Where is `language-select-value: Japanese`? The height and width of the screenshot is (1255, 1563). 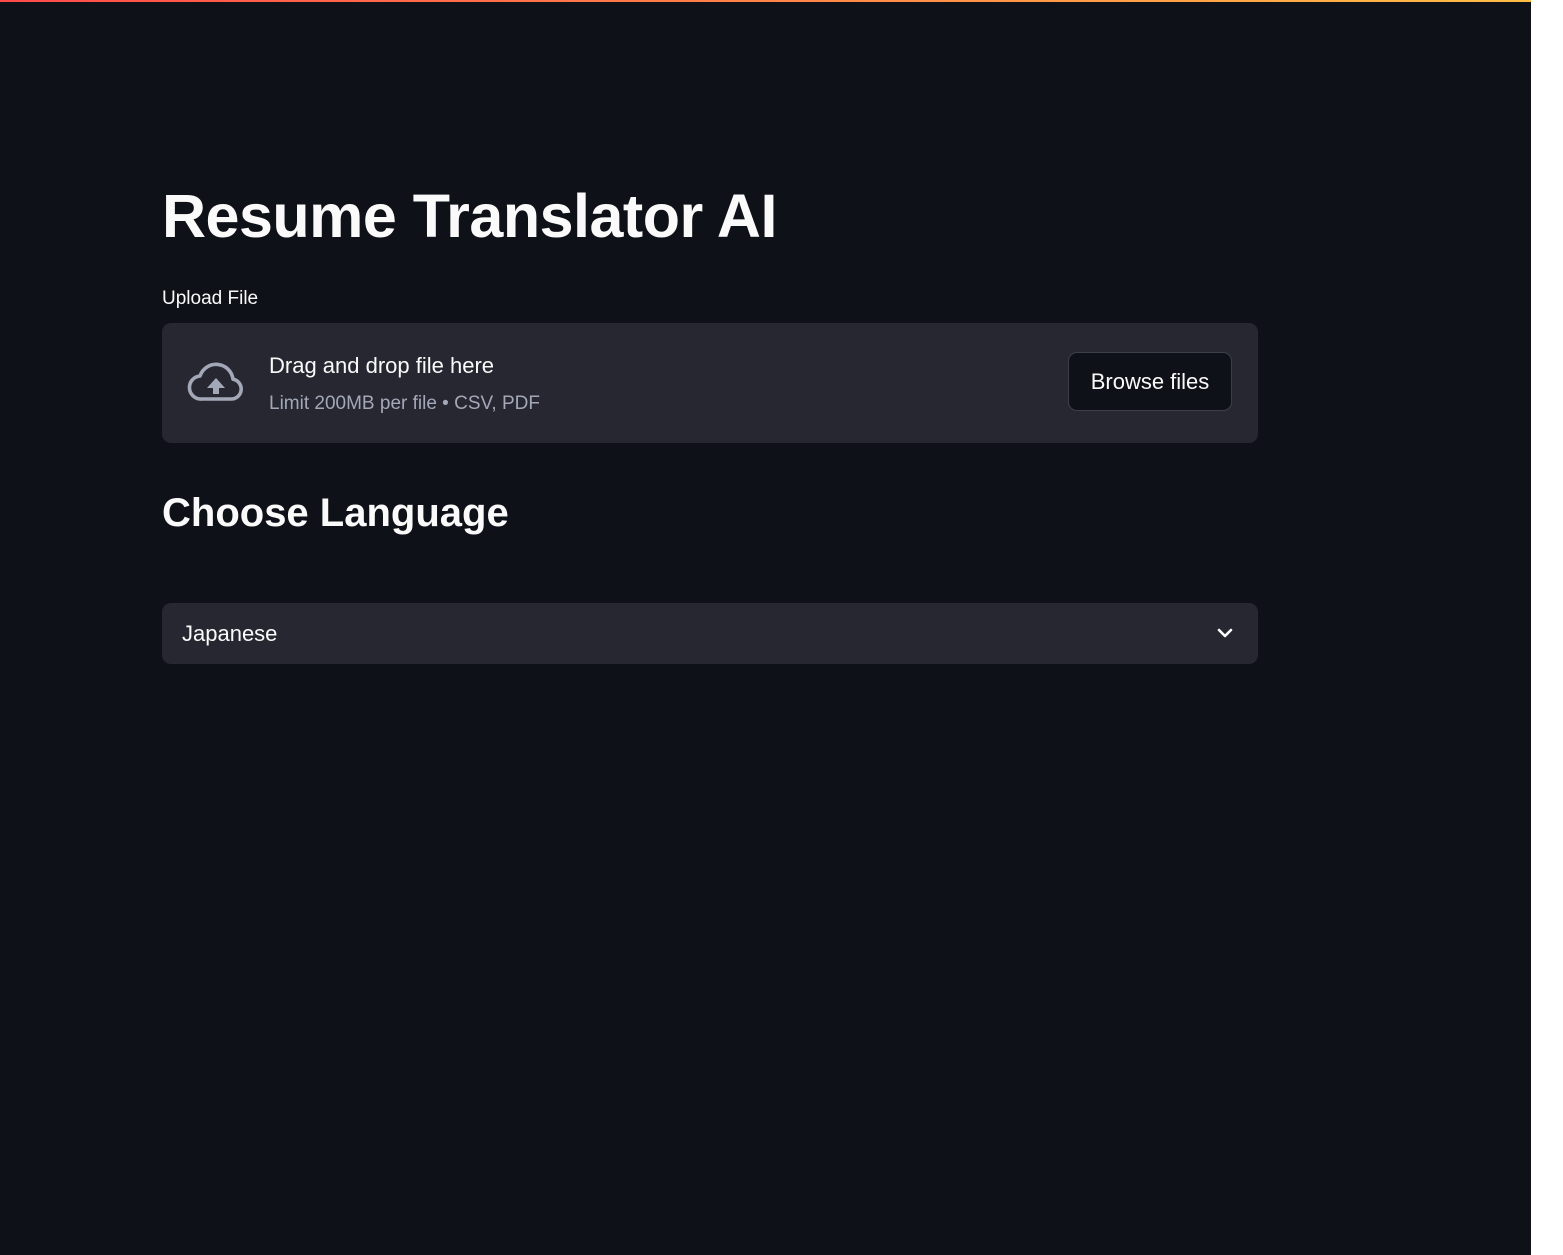
language-select-value: Japanese is located at coordinates (230, 633).